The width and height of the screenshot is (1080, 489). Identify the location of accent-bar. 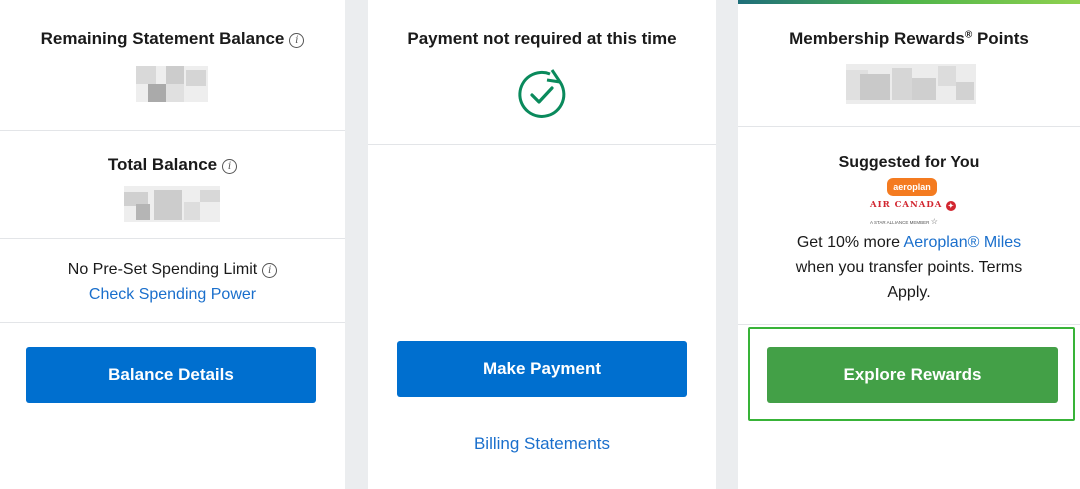
(909, 2).